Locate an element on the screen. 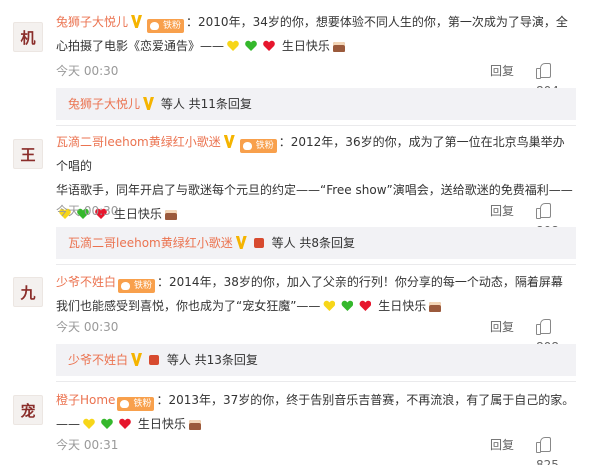 This screenshot has width=594, height=465. comment-text-line1: ：2014年，38岁的你，加入了父亲的行列！你分享的每一个动态，隔着屏幕 is located at coordinates (360, 282).